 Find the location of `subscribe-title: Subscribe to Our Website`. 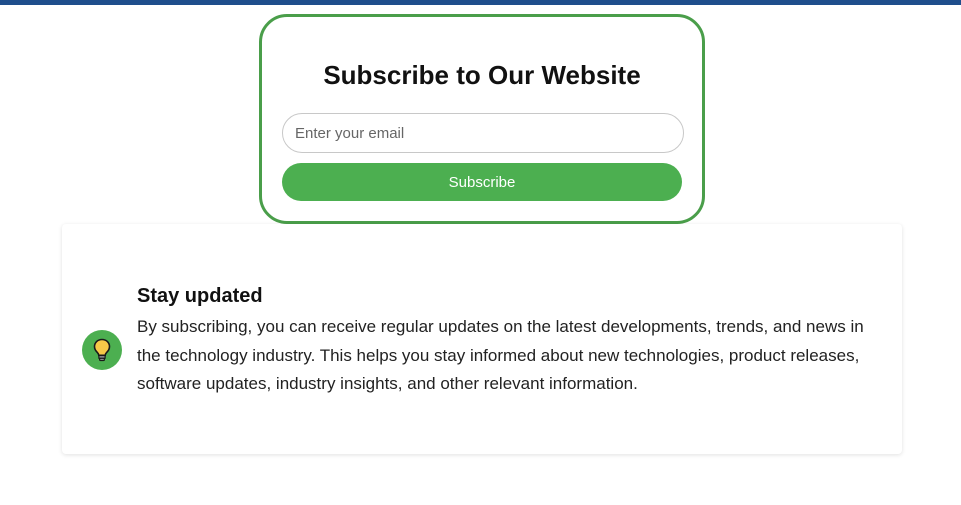

subscribe-title: Subscribe to Our Website is located at coordinates (482, 75).